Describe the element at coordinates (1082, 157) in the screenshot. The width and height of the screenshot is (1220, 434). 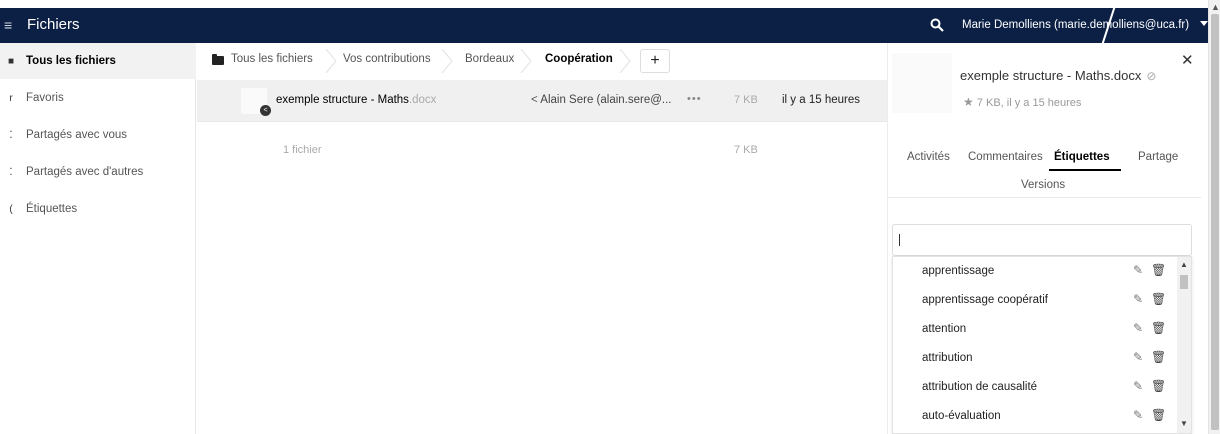
I see `tab-tags: Étiquettes` at that location.